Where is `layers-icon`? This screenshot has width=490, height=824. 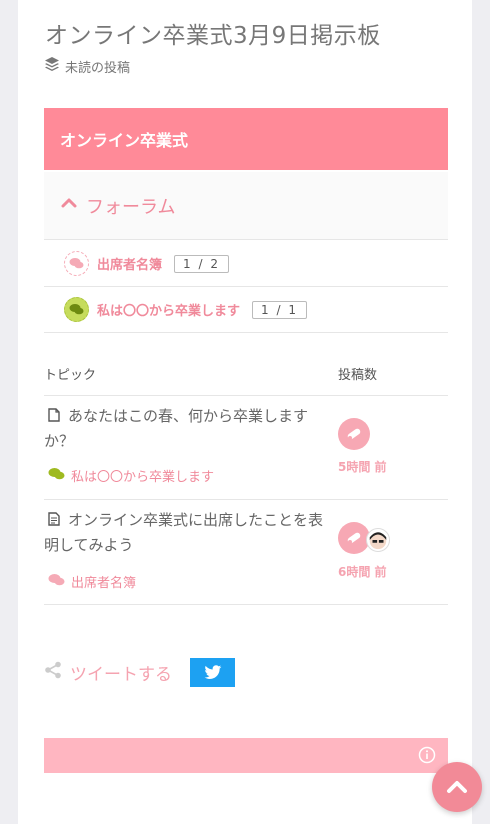 layers-icon is located at coordinates (52, 66).